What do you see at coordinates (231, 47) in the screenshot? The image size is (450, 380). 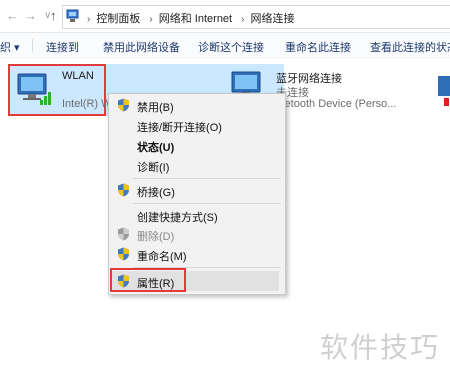 I see `diagnose-button: 诊断这个连接` at bounding box center [231, 47].